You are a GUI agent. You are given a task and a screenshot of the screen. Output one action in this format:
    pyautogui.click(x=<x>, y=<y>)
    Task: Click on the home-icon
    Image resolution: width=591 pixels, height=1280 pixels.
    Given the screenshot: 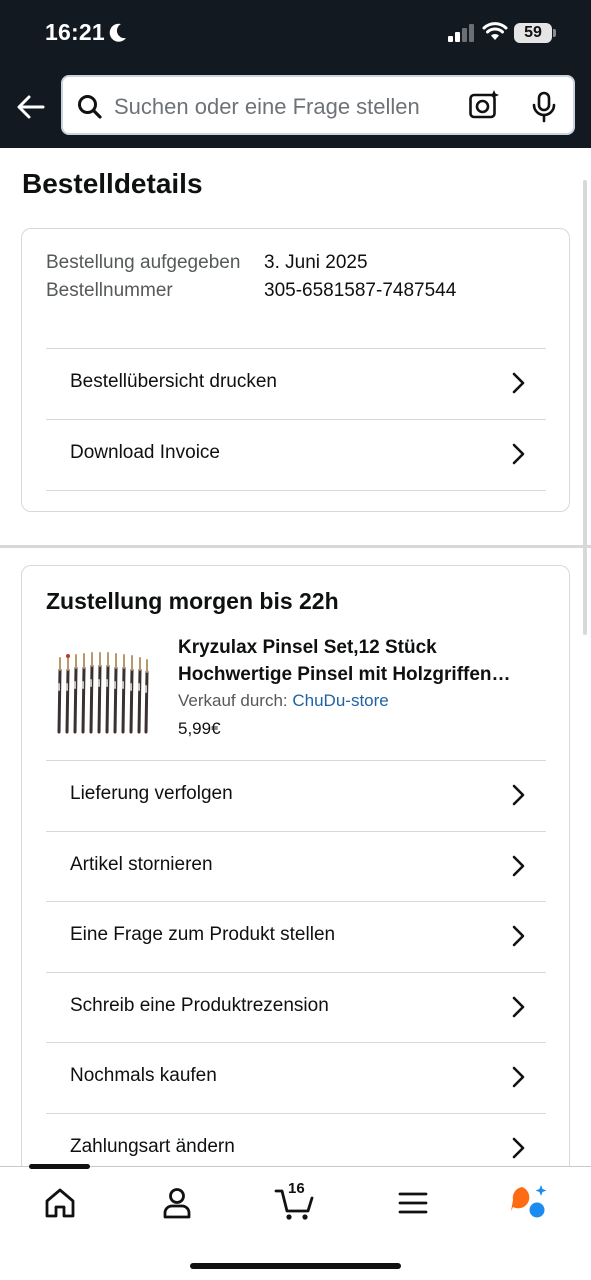 What is the action you would take?
    pyautogui.click(x=60, y=1203)
    